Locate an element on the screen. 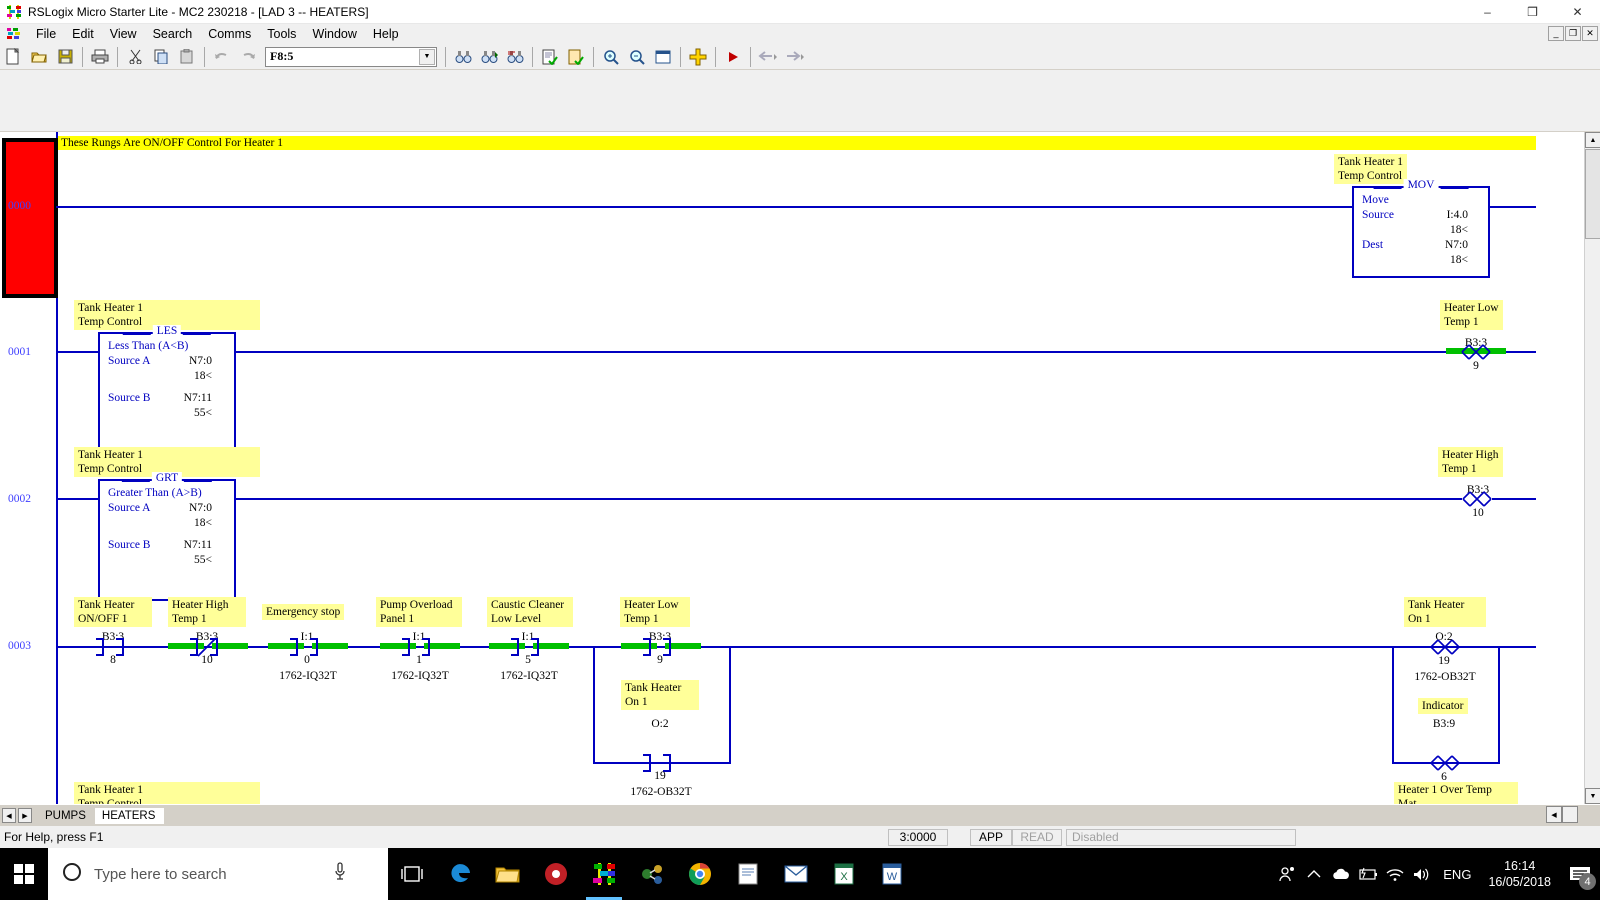 This screenshot has width=1600, height=900. open-folder-icon is located at coordinates (39, 56).